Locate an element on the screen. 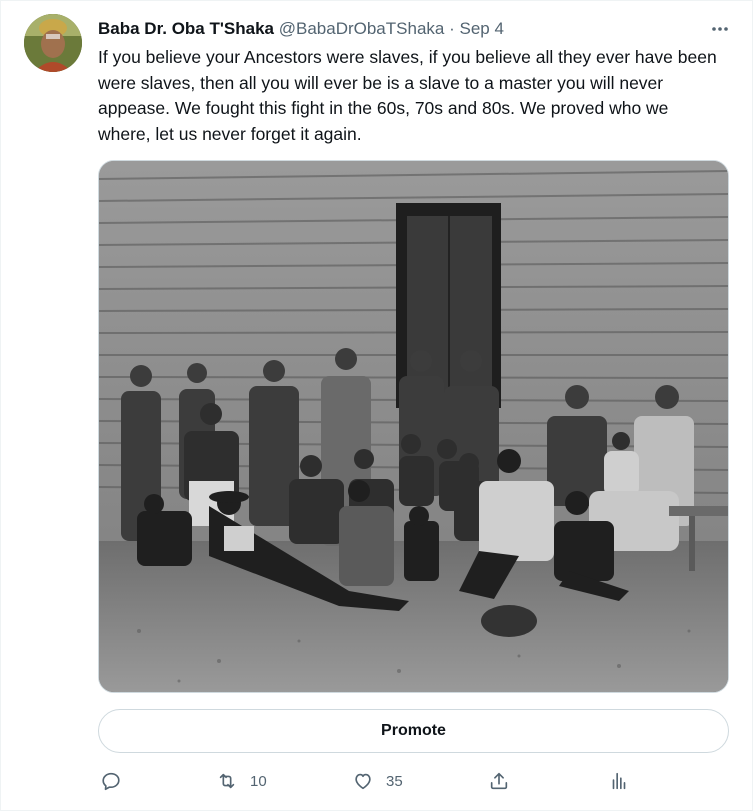 The image size is (753, 811). retweet-count: 10 is located at coordinates (258, 781).